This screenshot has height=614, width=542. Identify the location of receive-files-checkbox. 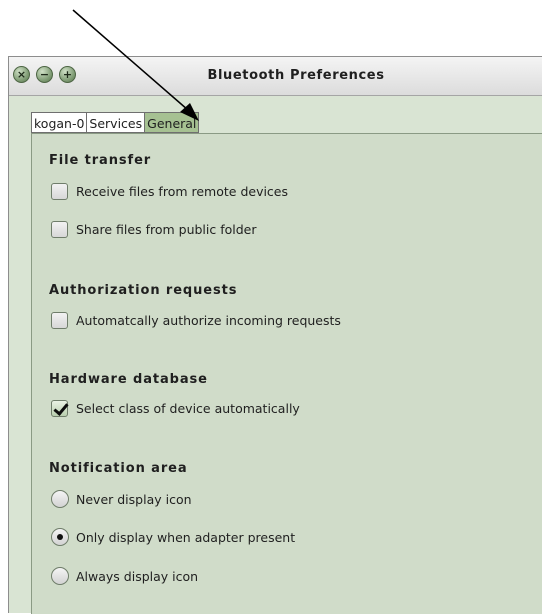
(59, 191).